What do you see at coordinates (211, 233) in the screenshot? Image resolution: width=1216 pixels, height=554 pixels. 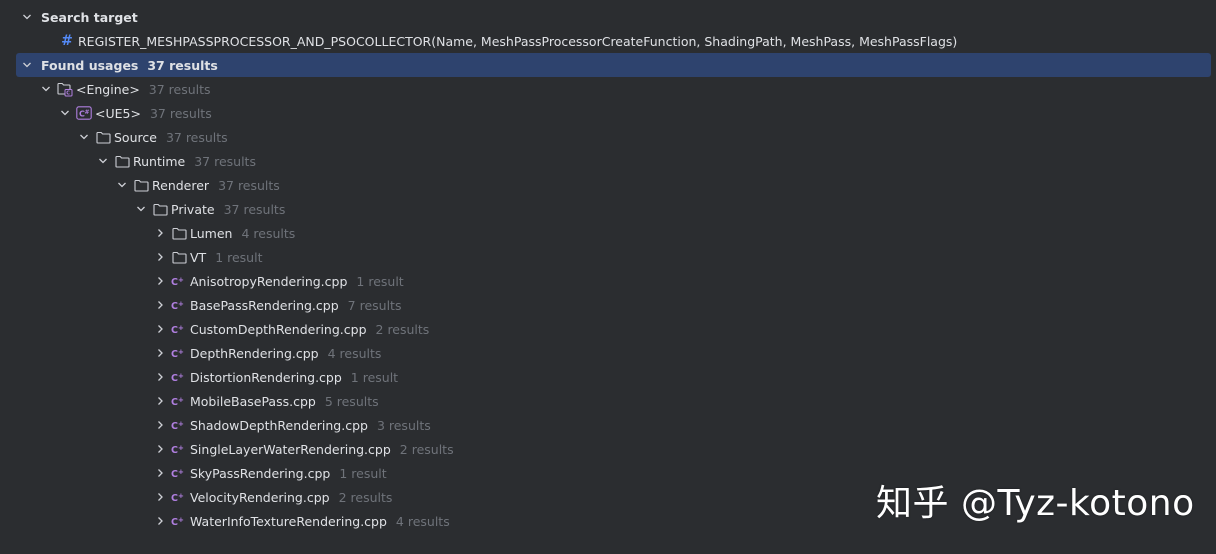 I see `tree-node-label: Lumen` at bounding box center [211, 233].